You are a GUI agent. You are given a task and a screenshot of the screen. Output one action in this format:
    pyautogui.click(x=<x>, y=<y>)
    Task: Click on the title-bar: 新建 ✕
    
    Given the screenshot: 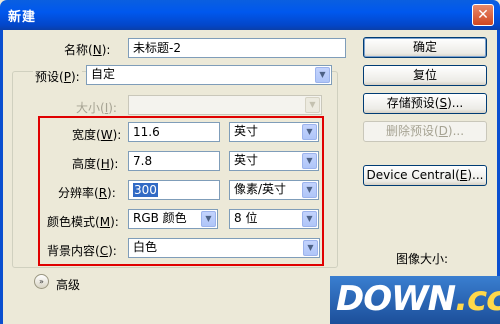 What is the action you would take?
    pyautogui.click(x=250, y=15)
    